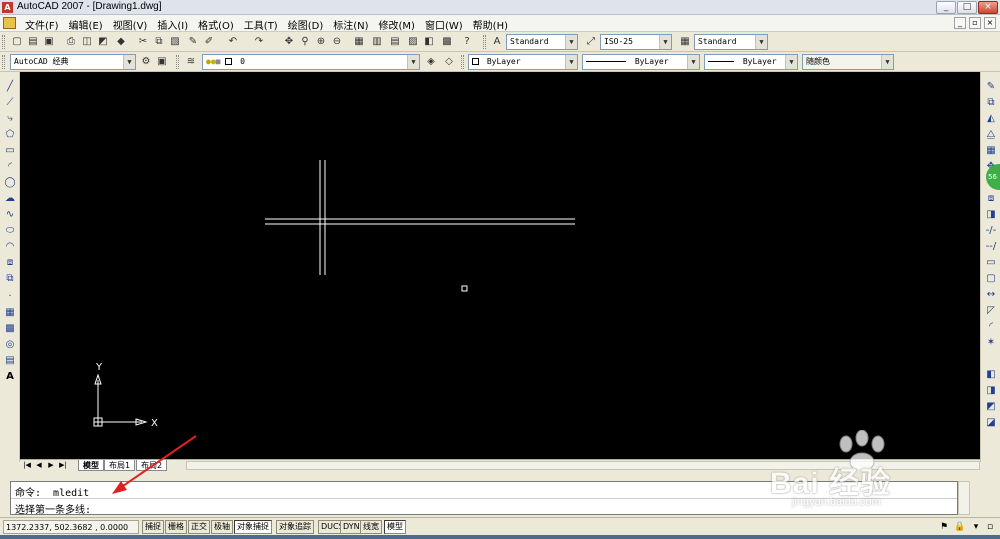 This screenshot has height=539, width=1000. Describe the element at coordinates (413, 42) in the screenshot. I see `sheet-set-icon: ▨` at that location.